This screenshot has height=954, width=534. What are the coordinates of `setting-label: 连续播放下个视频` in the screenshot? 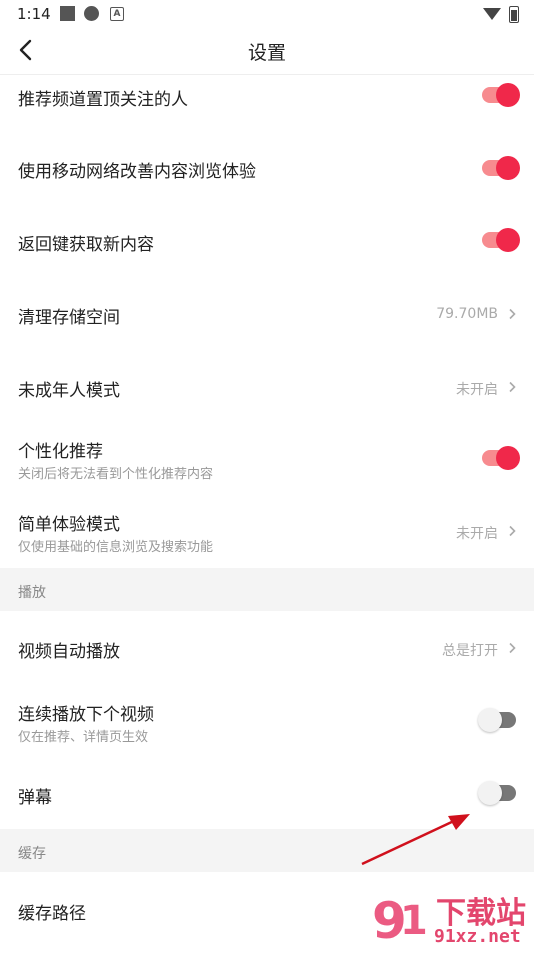 It's located at (86, 715).